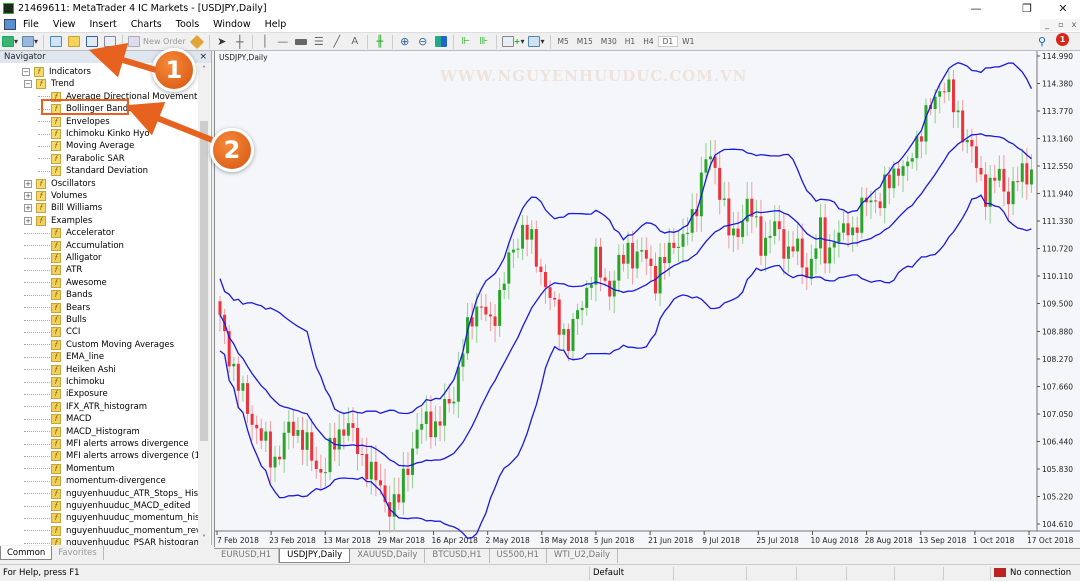 Image resolution: width=1080 pixels, height=581 pixels. Describe the element at coordinates (1063, 8) in the screenshot. I see `close-button: ✕` at that location.